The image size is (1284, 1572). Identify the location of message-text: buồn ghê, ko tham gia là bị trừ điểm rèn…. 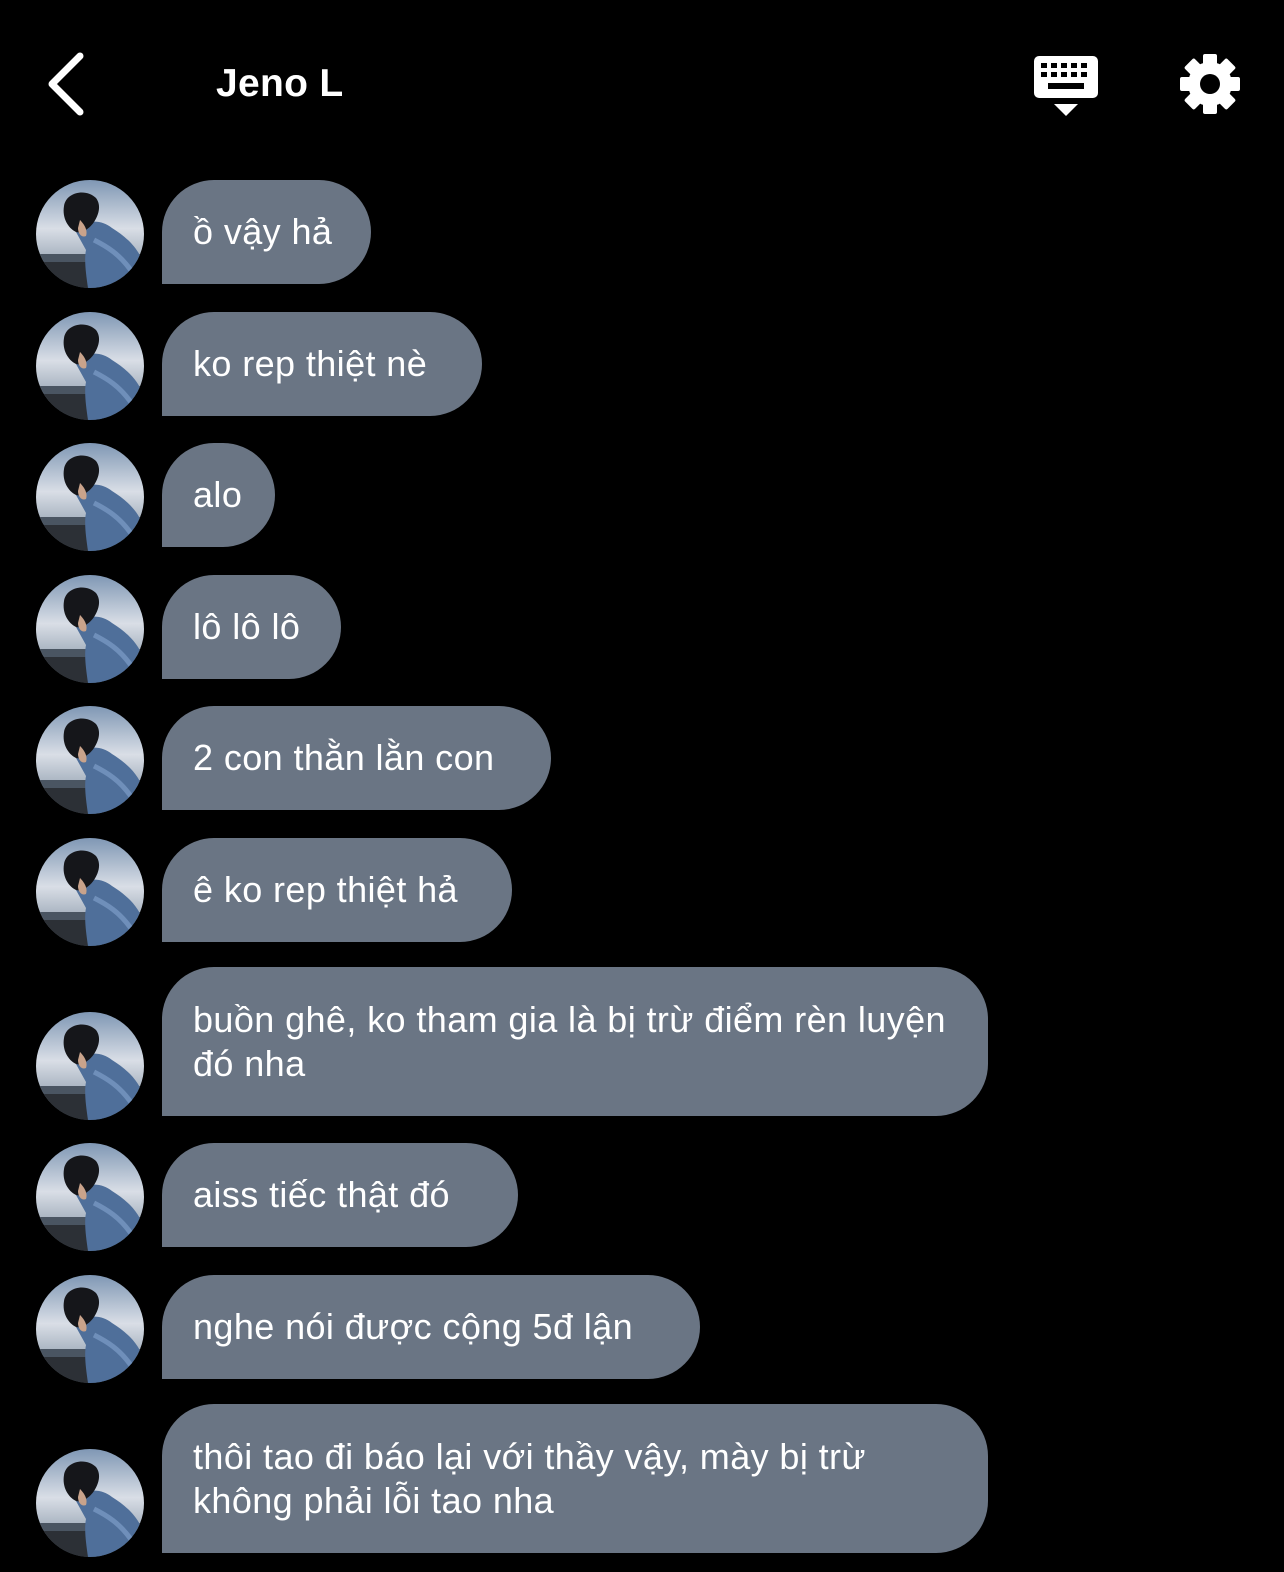
(569, 1041).